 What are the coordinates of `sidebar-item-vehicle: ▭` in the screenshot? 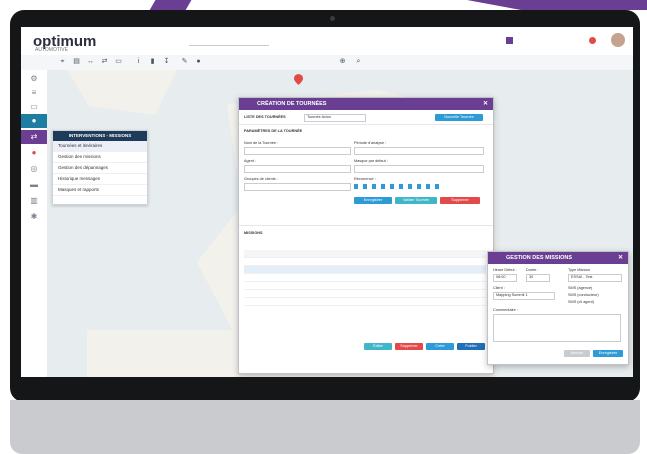 It's located at (34, 107).